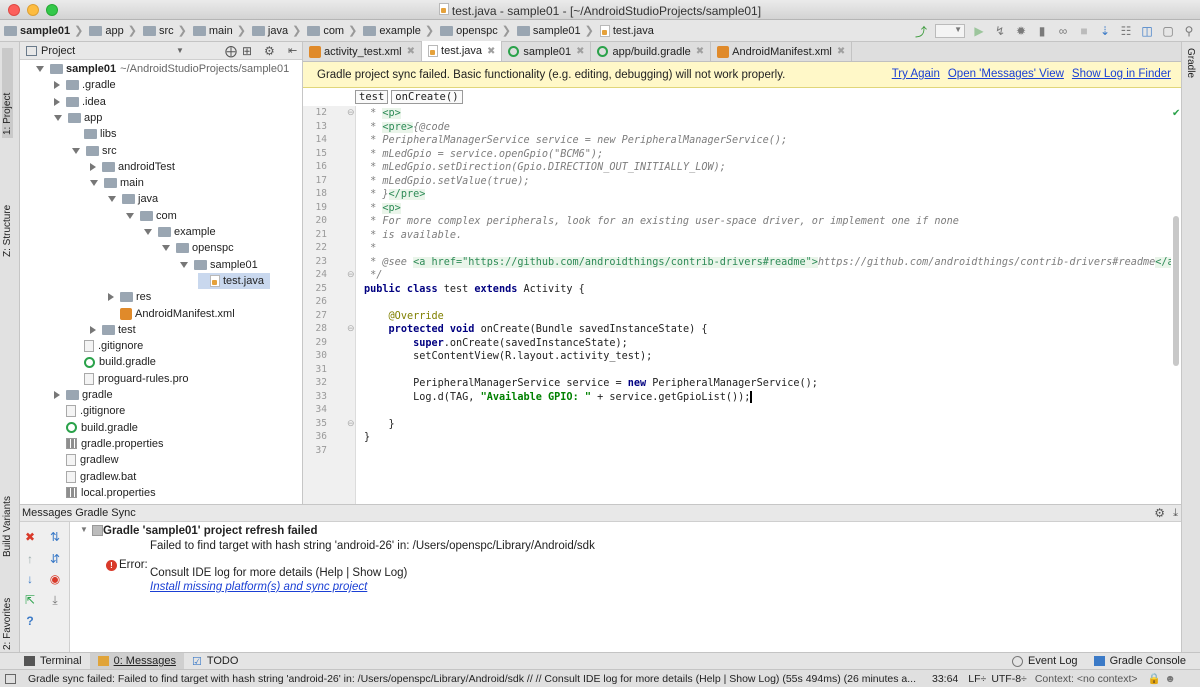 The image size is (1200, 687). I want to click on up-arrow-icon: ↑, so click(30, 559).